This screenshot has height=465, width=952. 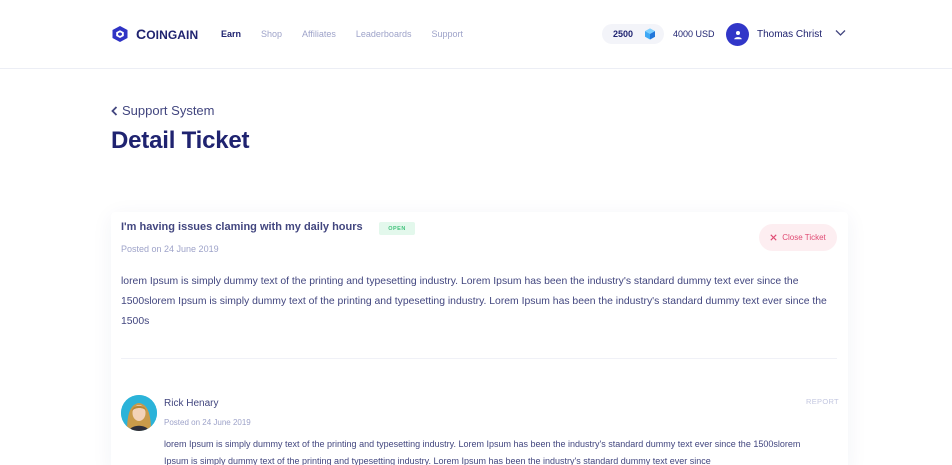 I want to click on nav-affiliates: Affiliates, so click(x=319, y=34).